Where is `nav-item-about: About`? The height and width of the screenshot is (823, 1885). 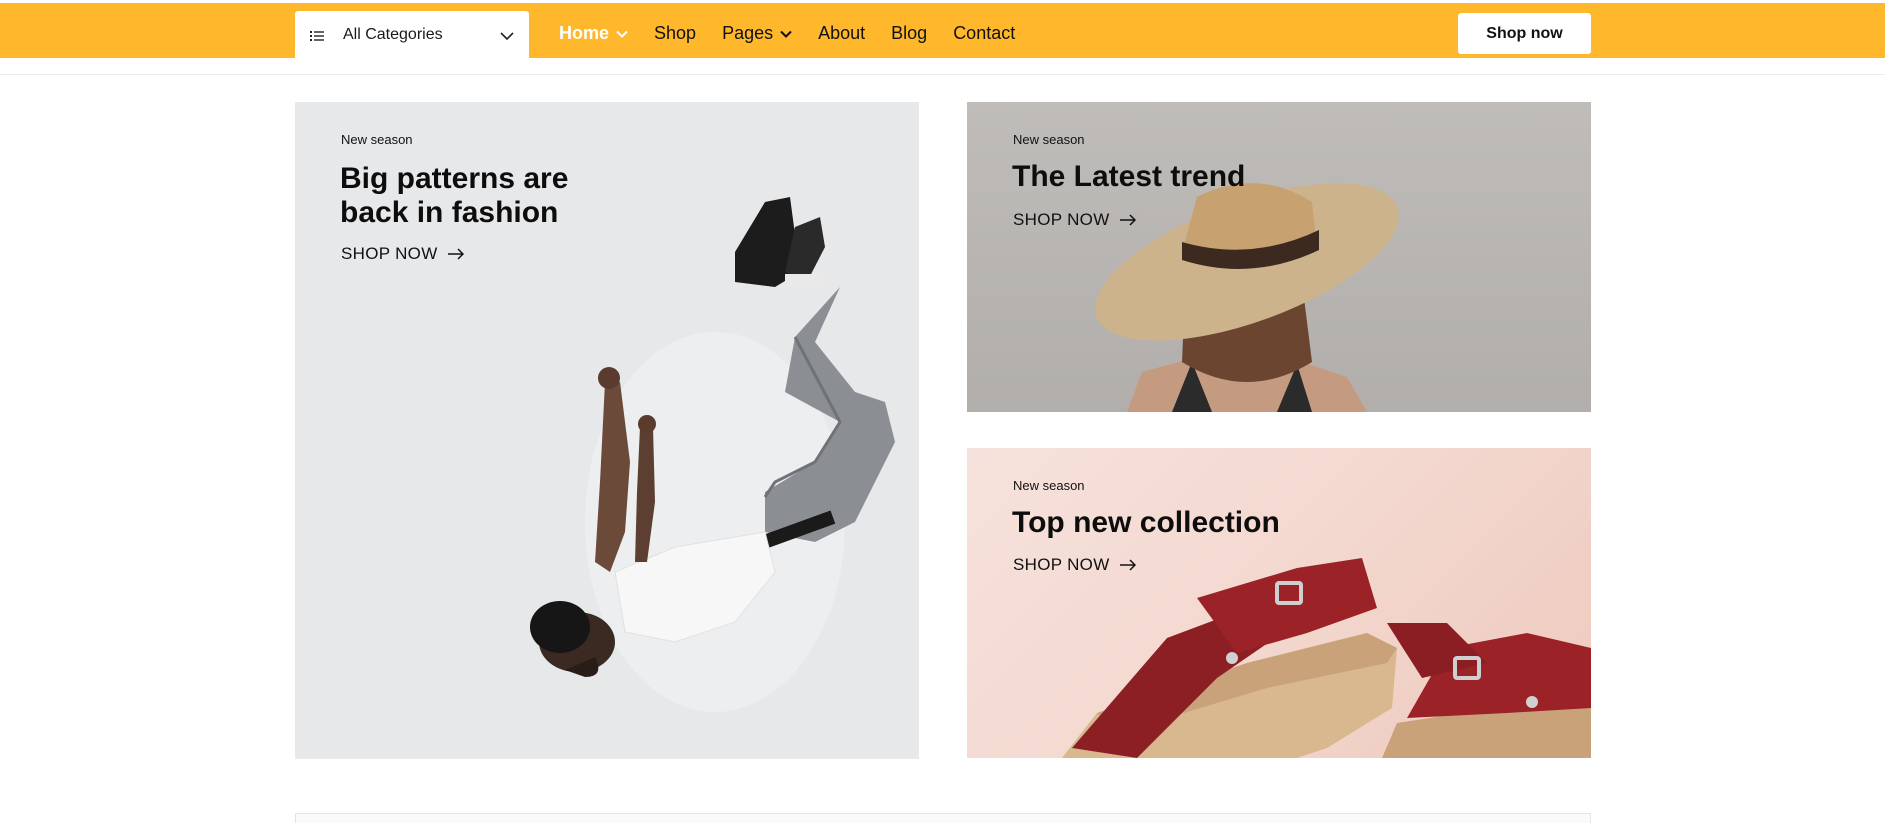
nav-item-about: About is located at coordinates (841, 33).